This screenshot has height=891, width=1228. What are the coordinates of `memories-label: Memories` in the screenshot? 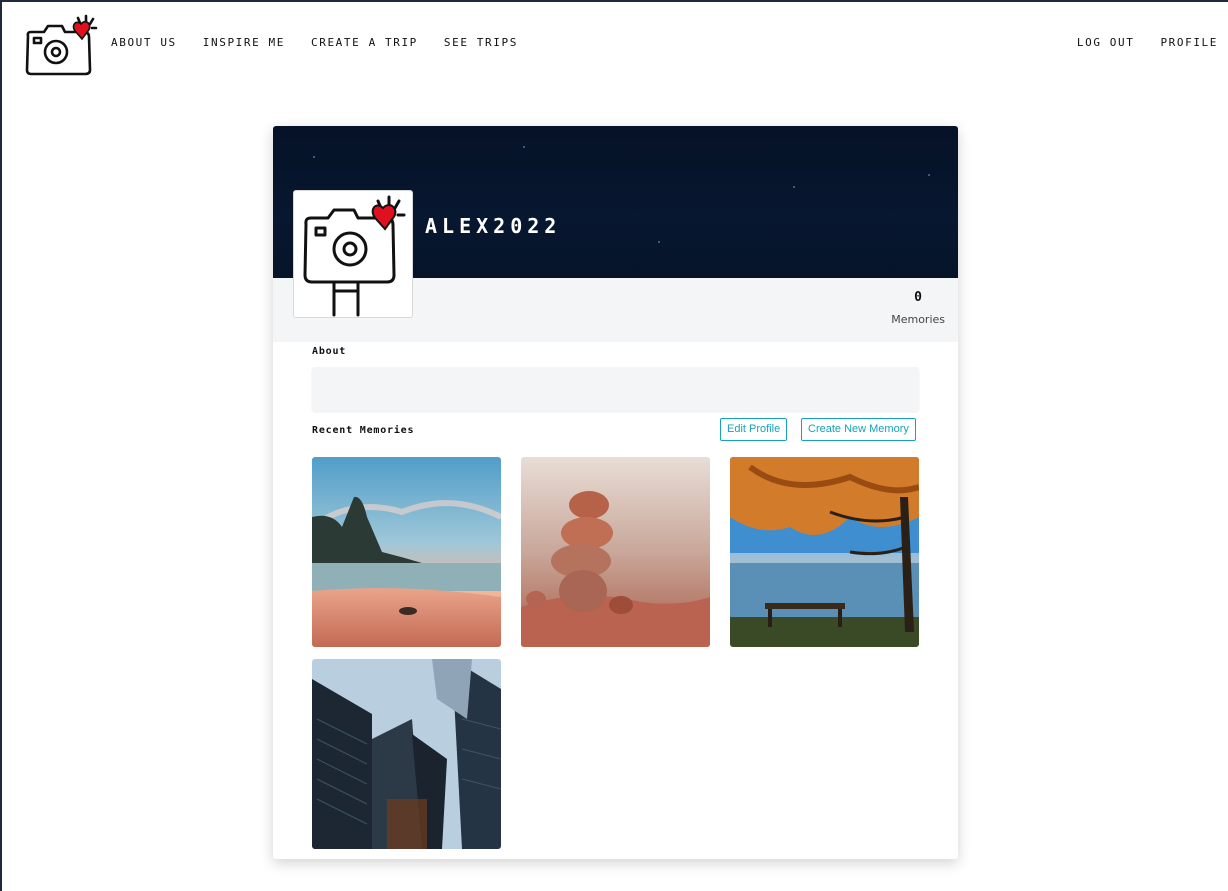 It's located at (918, 319).